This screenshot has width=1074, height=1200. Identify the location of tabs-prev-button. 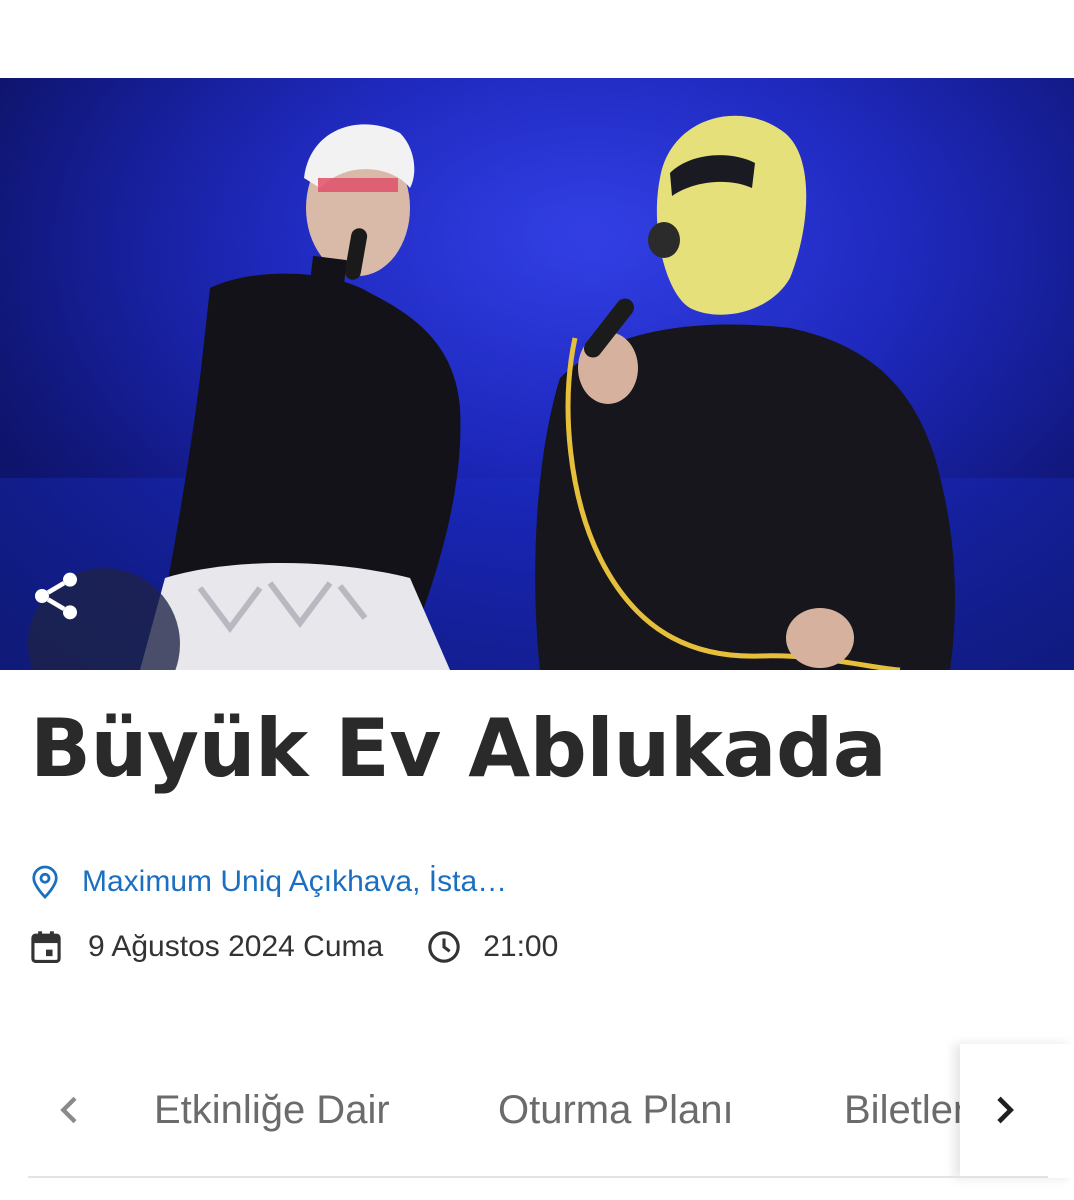
(70, 1110).